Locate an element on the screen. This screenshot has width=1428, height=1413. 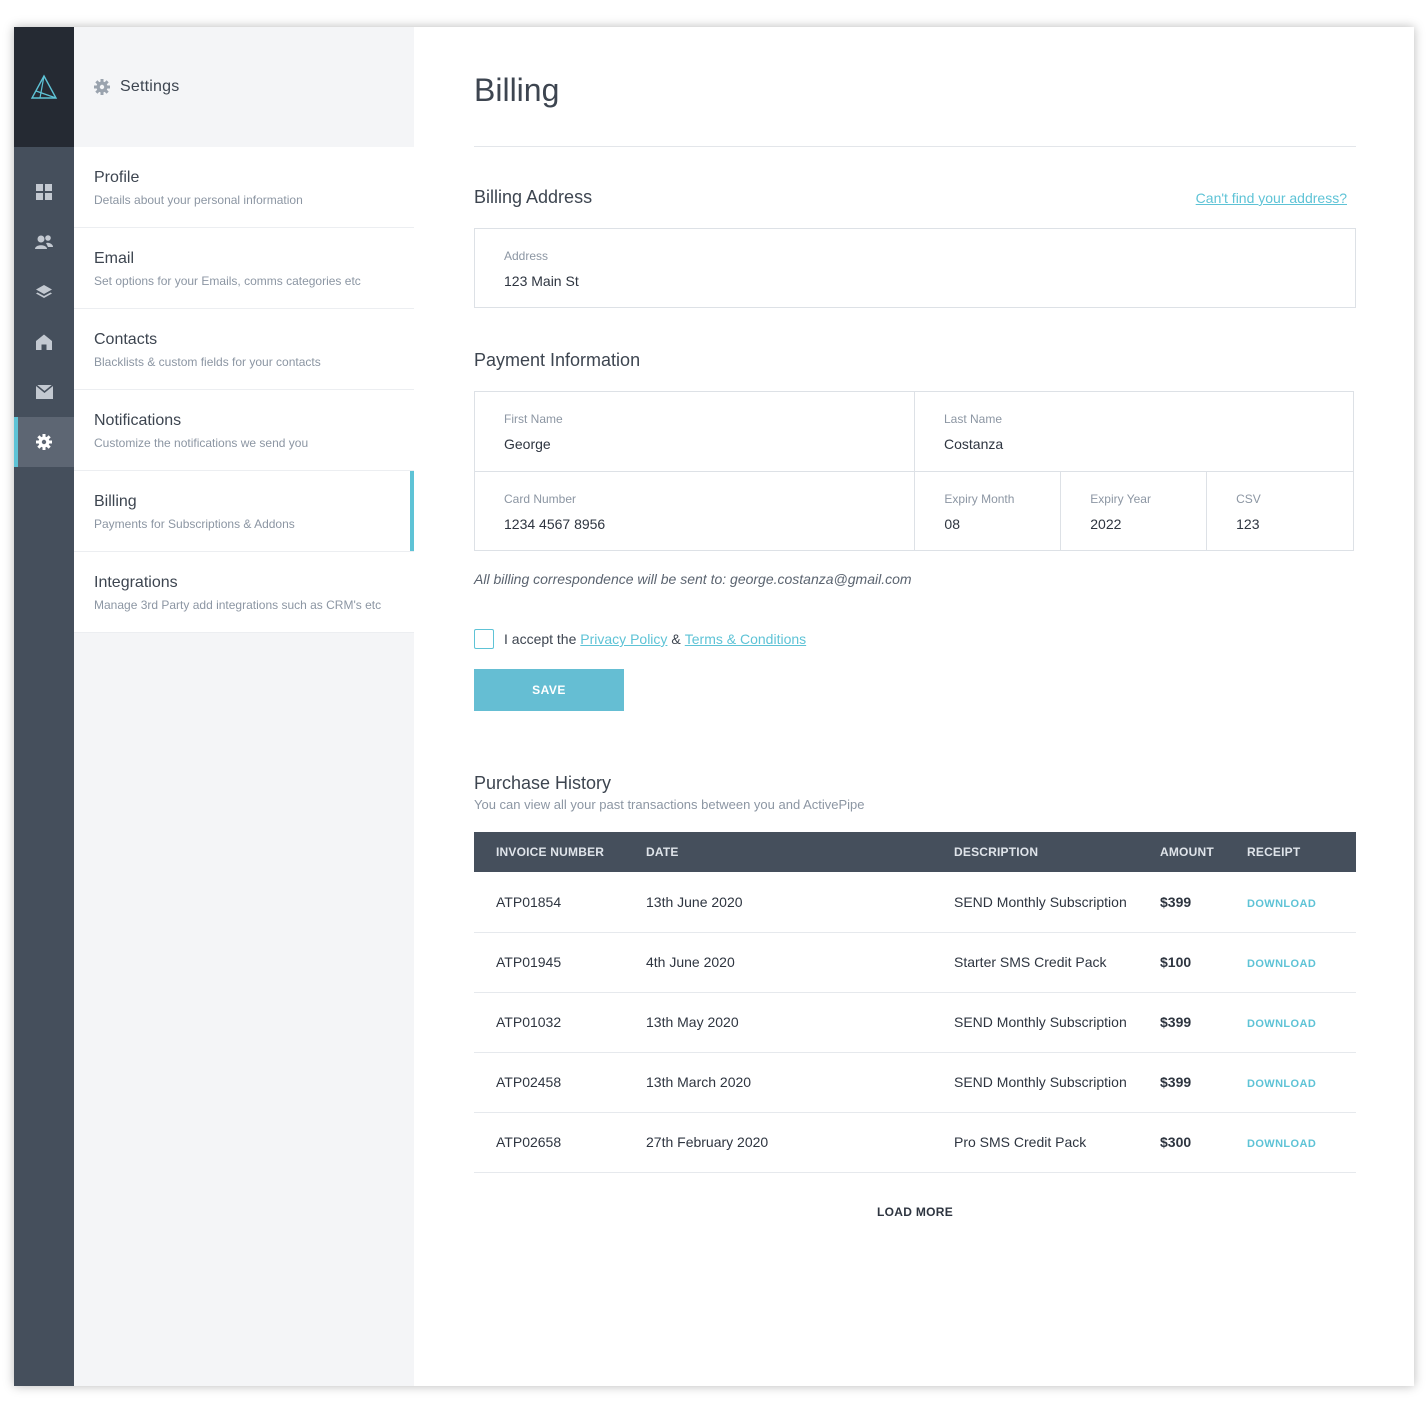
rail-item-layers is located at coordinates (44, 292).